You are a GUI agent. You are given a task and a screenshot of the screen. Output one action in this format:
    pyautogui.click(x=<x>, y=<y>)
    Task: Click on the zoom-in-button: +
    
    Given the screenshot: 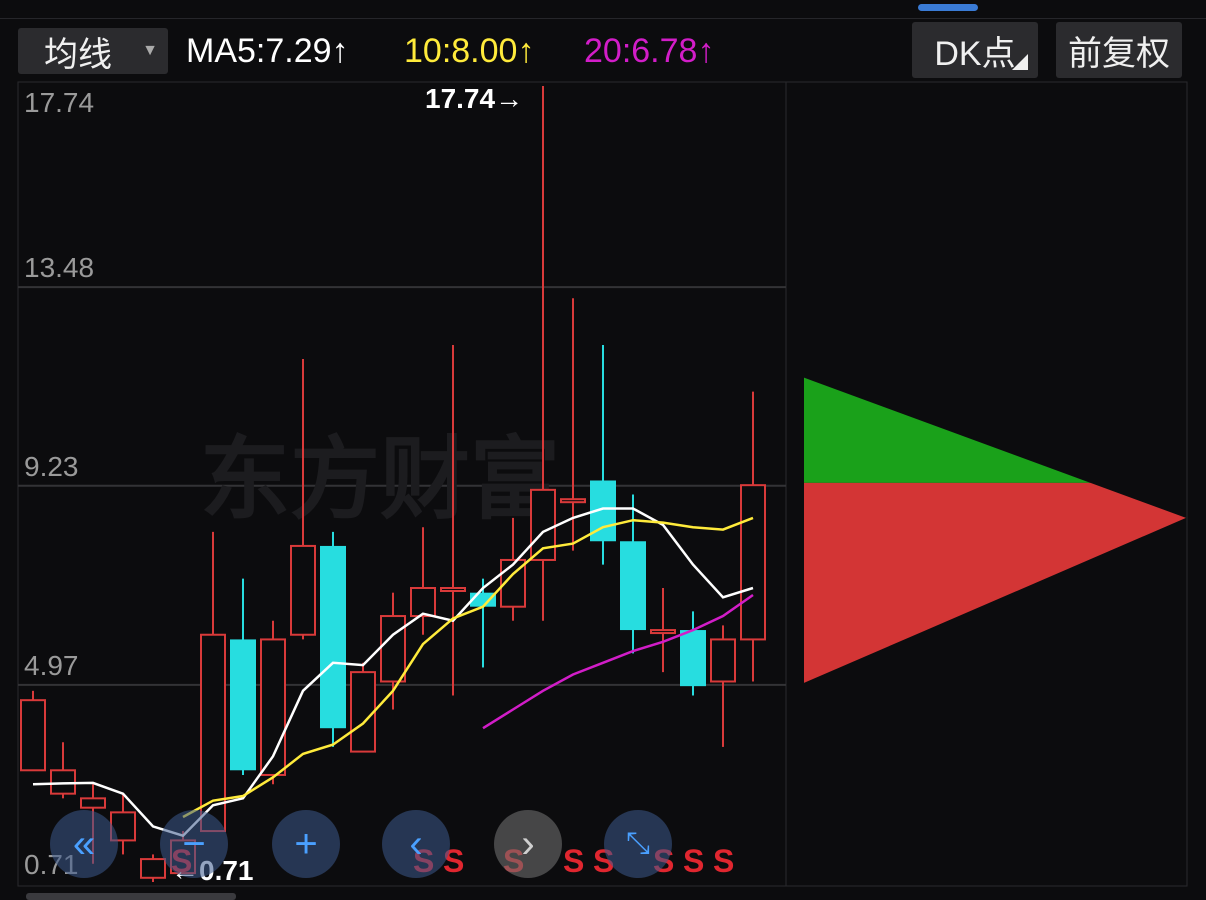 What is the action you would take?
    pyautogui.click(x=306, y=844)
    